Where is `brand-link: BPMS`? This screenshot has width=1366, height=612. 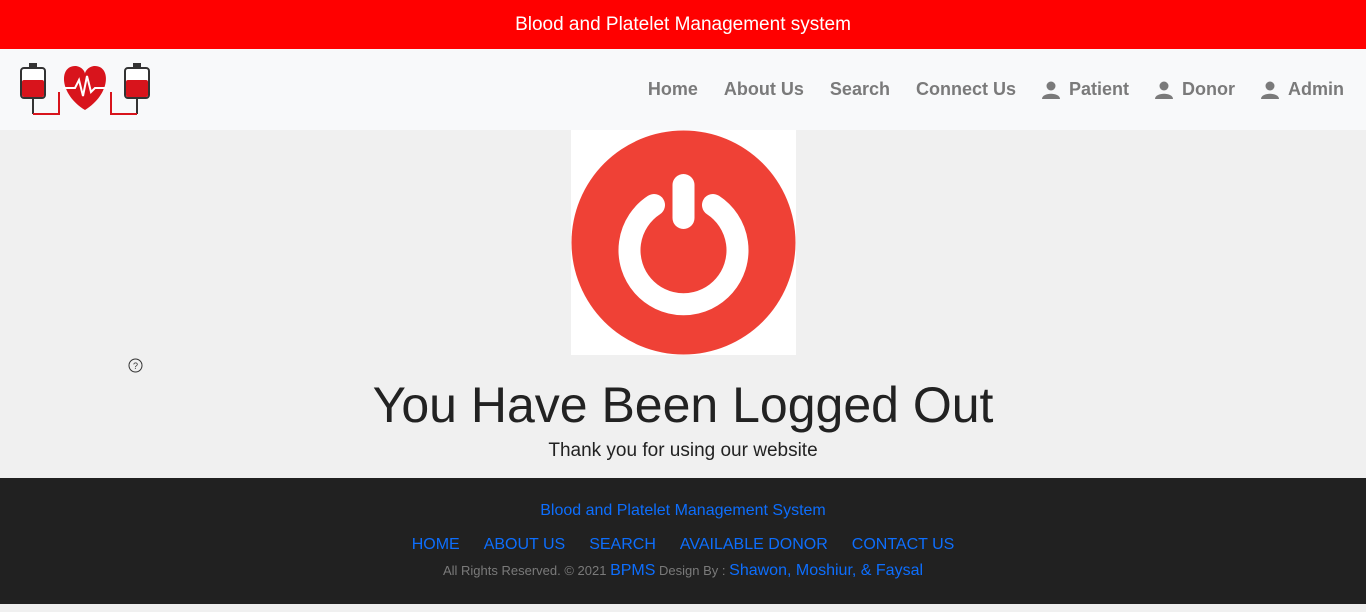 brand-link: BPMS is located at coordinates (632, 570).